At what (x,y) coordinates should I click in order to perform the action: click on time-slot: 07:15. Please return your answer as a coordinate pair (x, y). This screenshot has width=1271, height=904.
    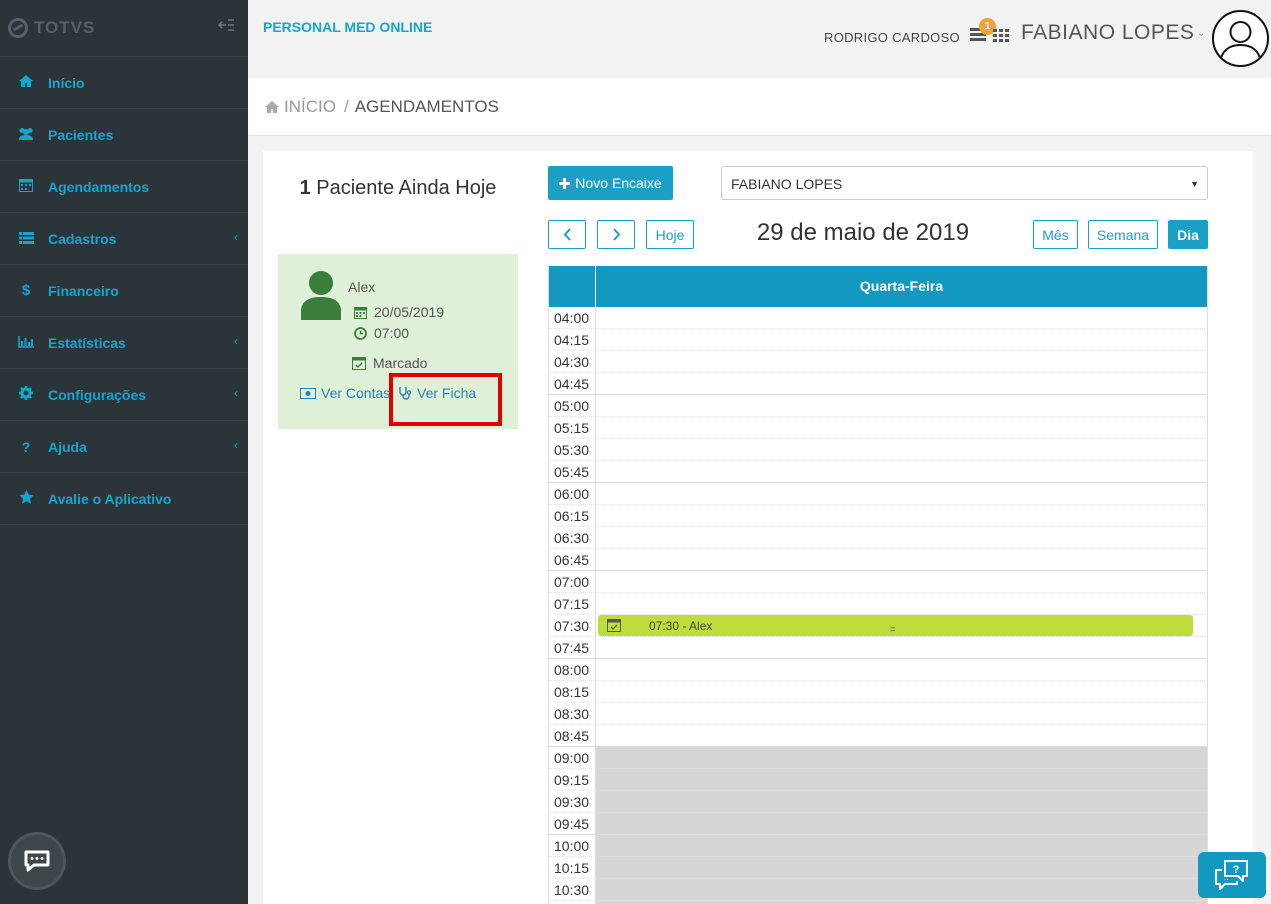
    Looking at the image, I should click on (878, 604).